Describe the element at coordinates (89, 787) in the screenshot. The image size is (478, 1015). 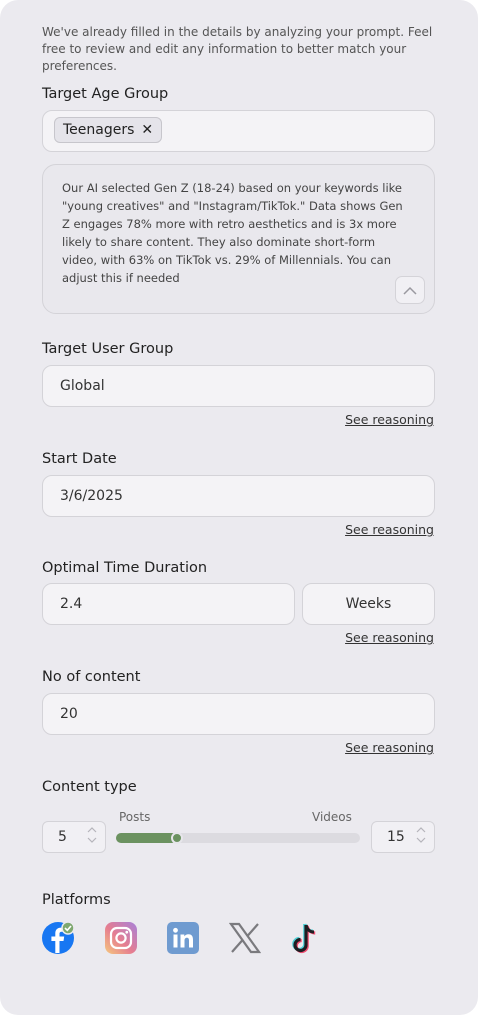
I see `content-type-label: Content type` at that location.